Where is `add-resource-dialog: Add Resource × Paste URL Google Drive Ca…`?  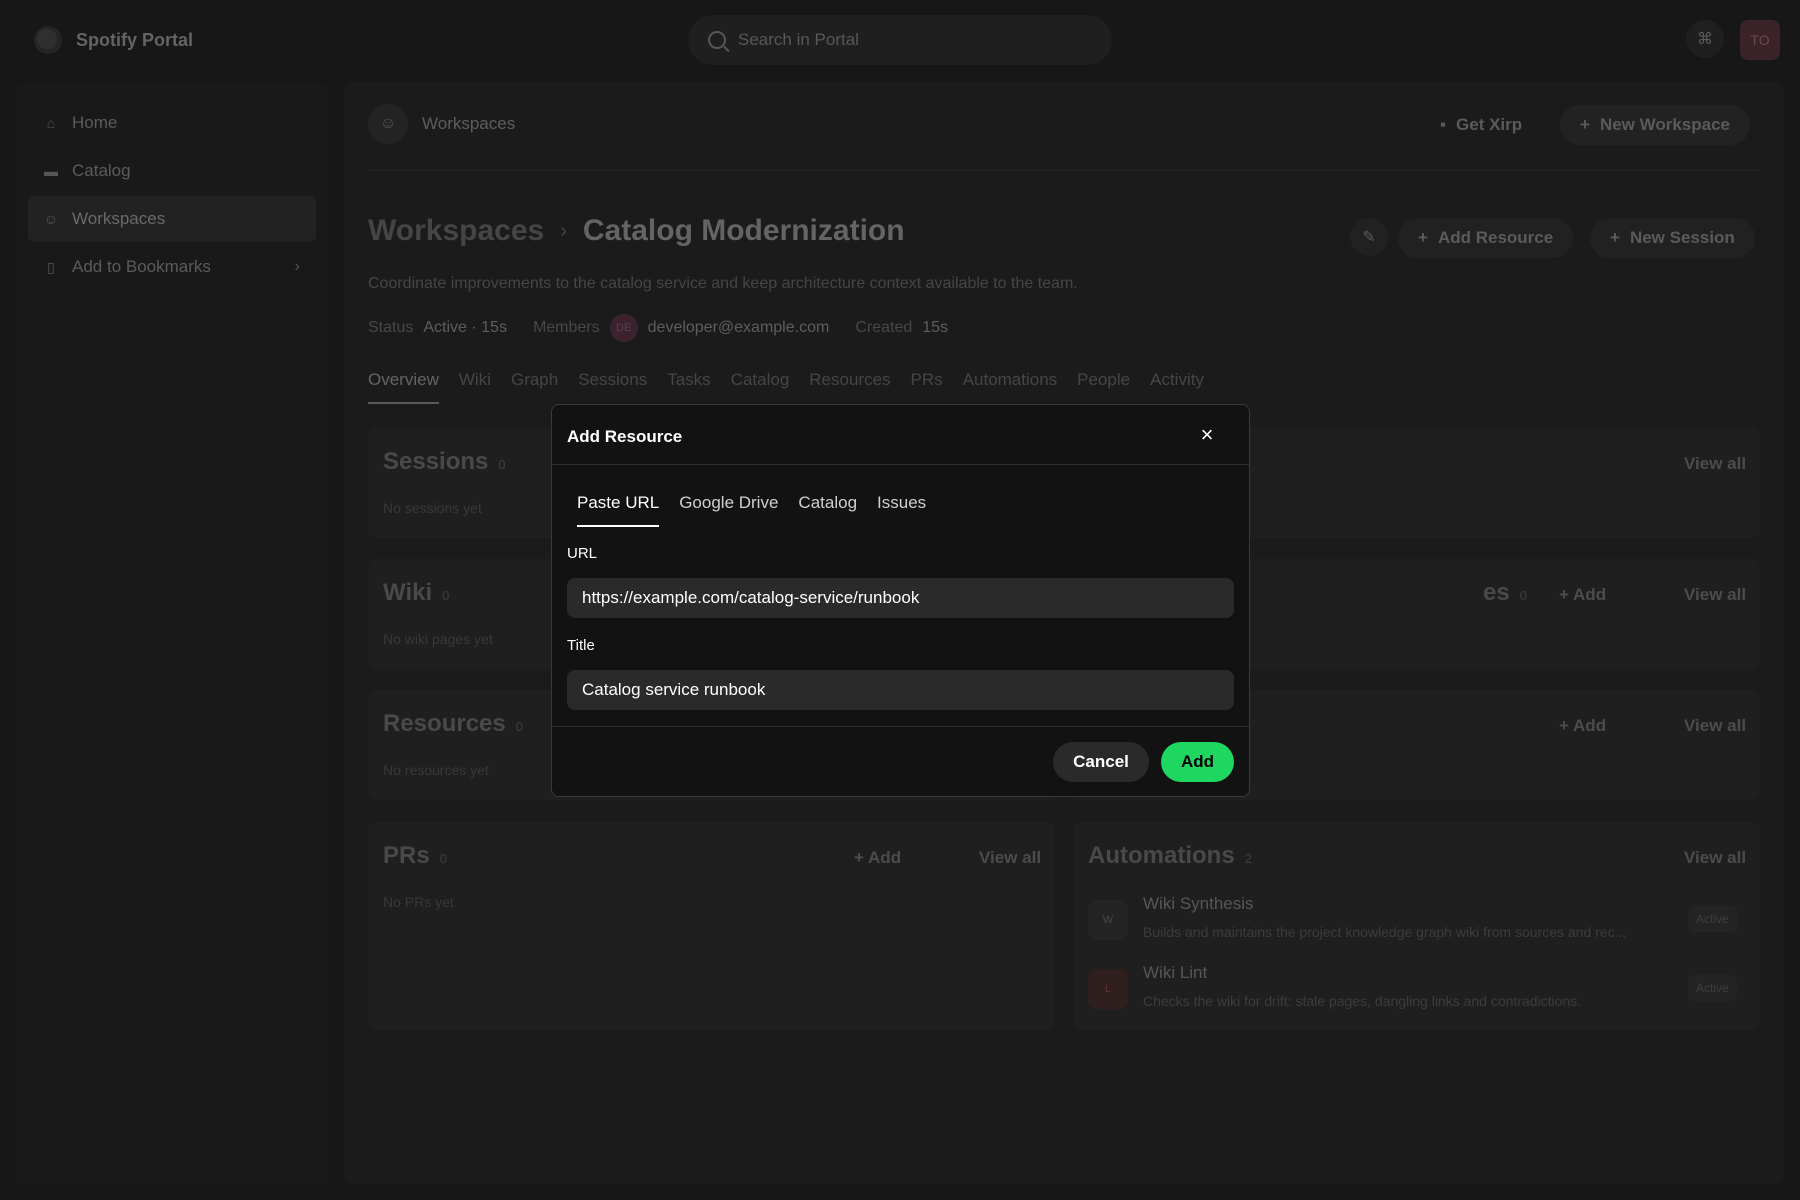 add-resource-dialog: Add Resource × Paste URL Google Drive Ca… is located at coordinates (900, 600).